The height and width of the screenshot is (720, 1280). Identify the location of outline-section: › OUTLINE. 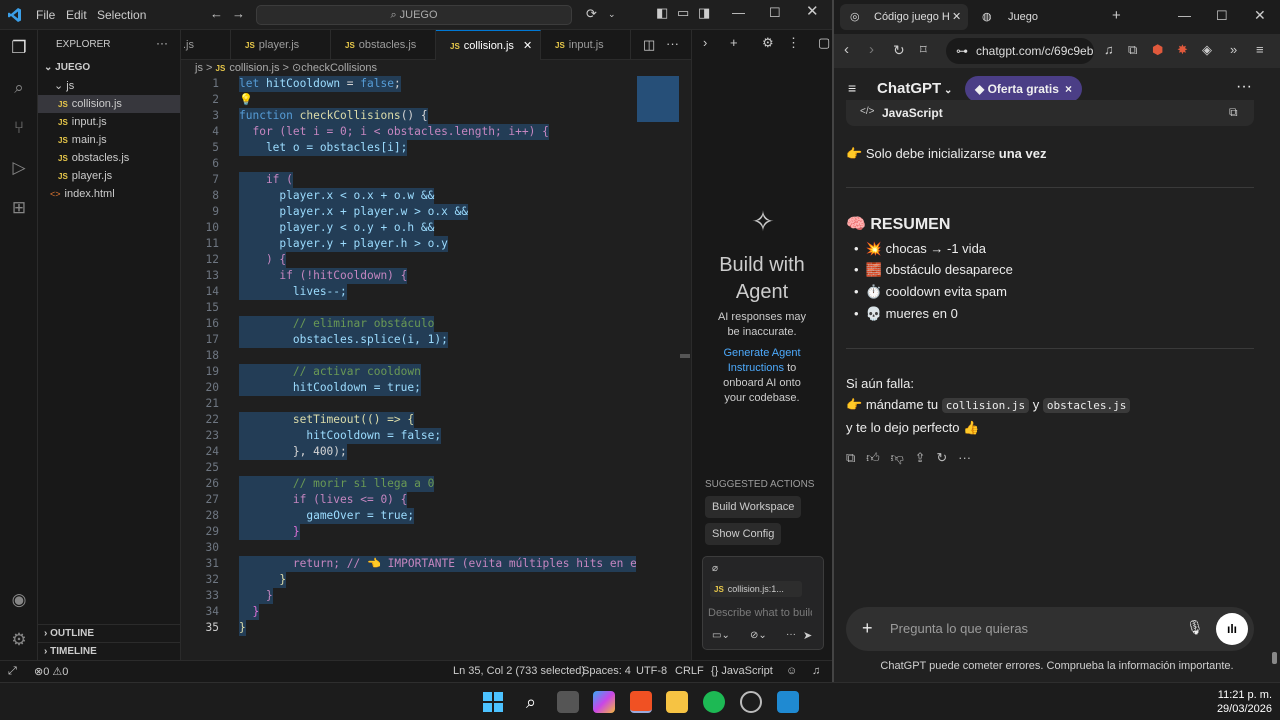
(109, 633).